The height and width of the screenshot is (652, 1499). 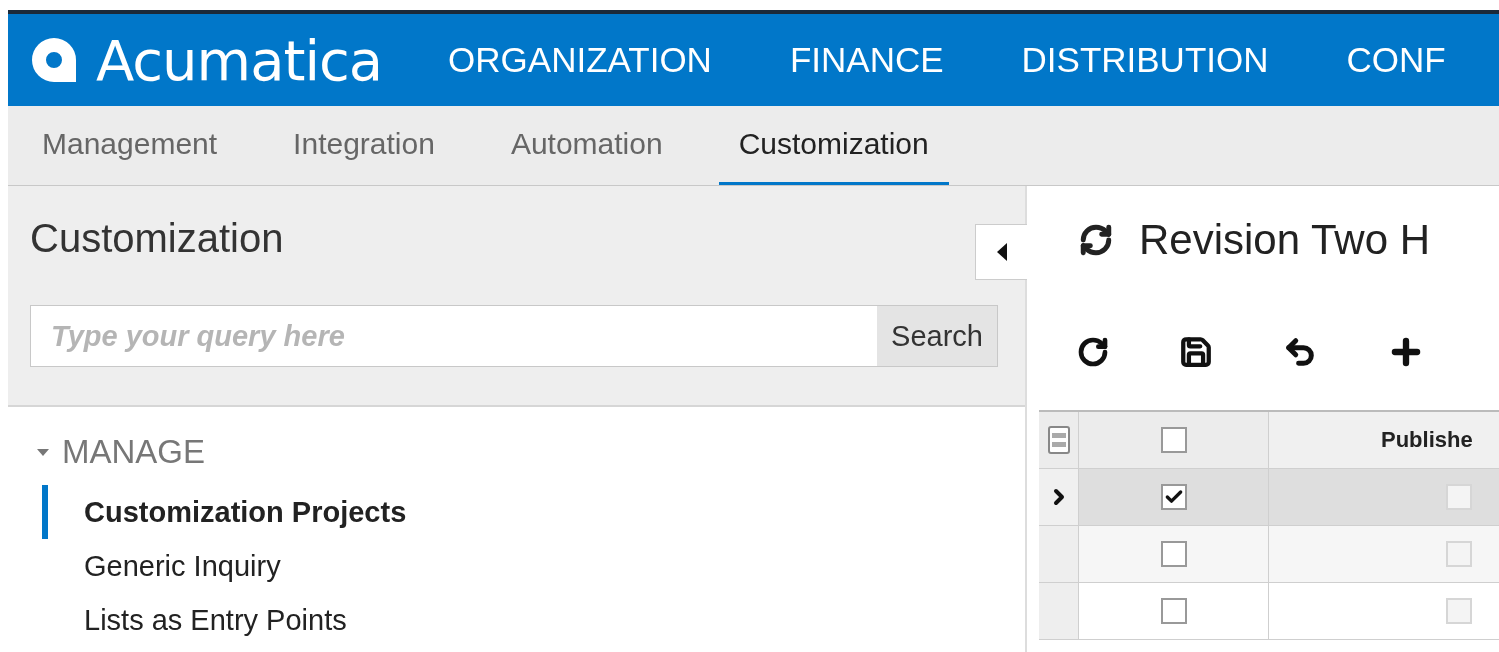 I want to click on search-button: Search, so click(x=937, y=336).